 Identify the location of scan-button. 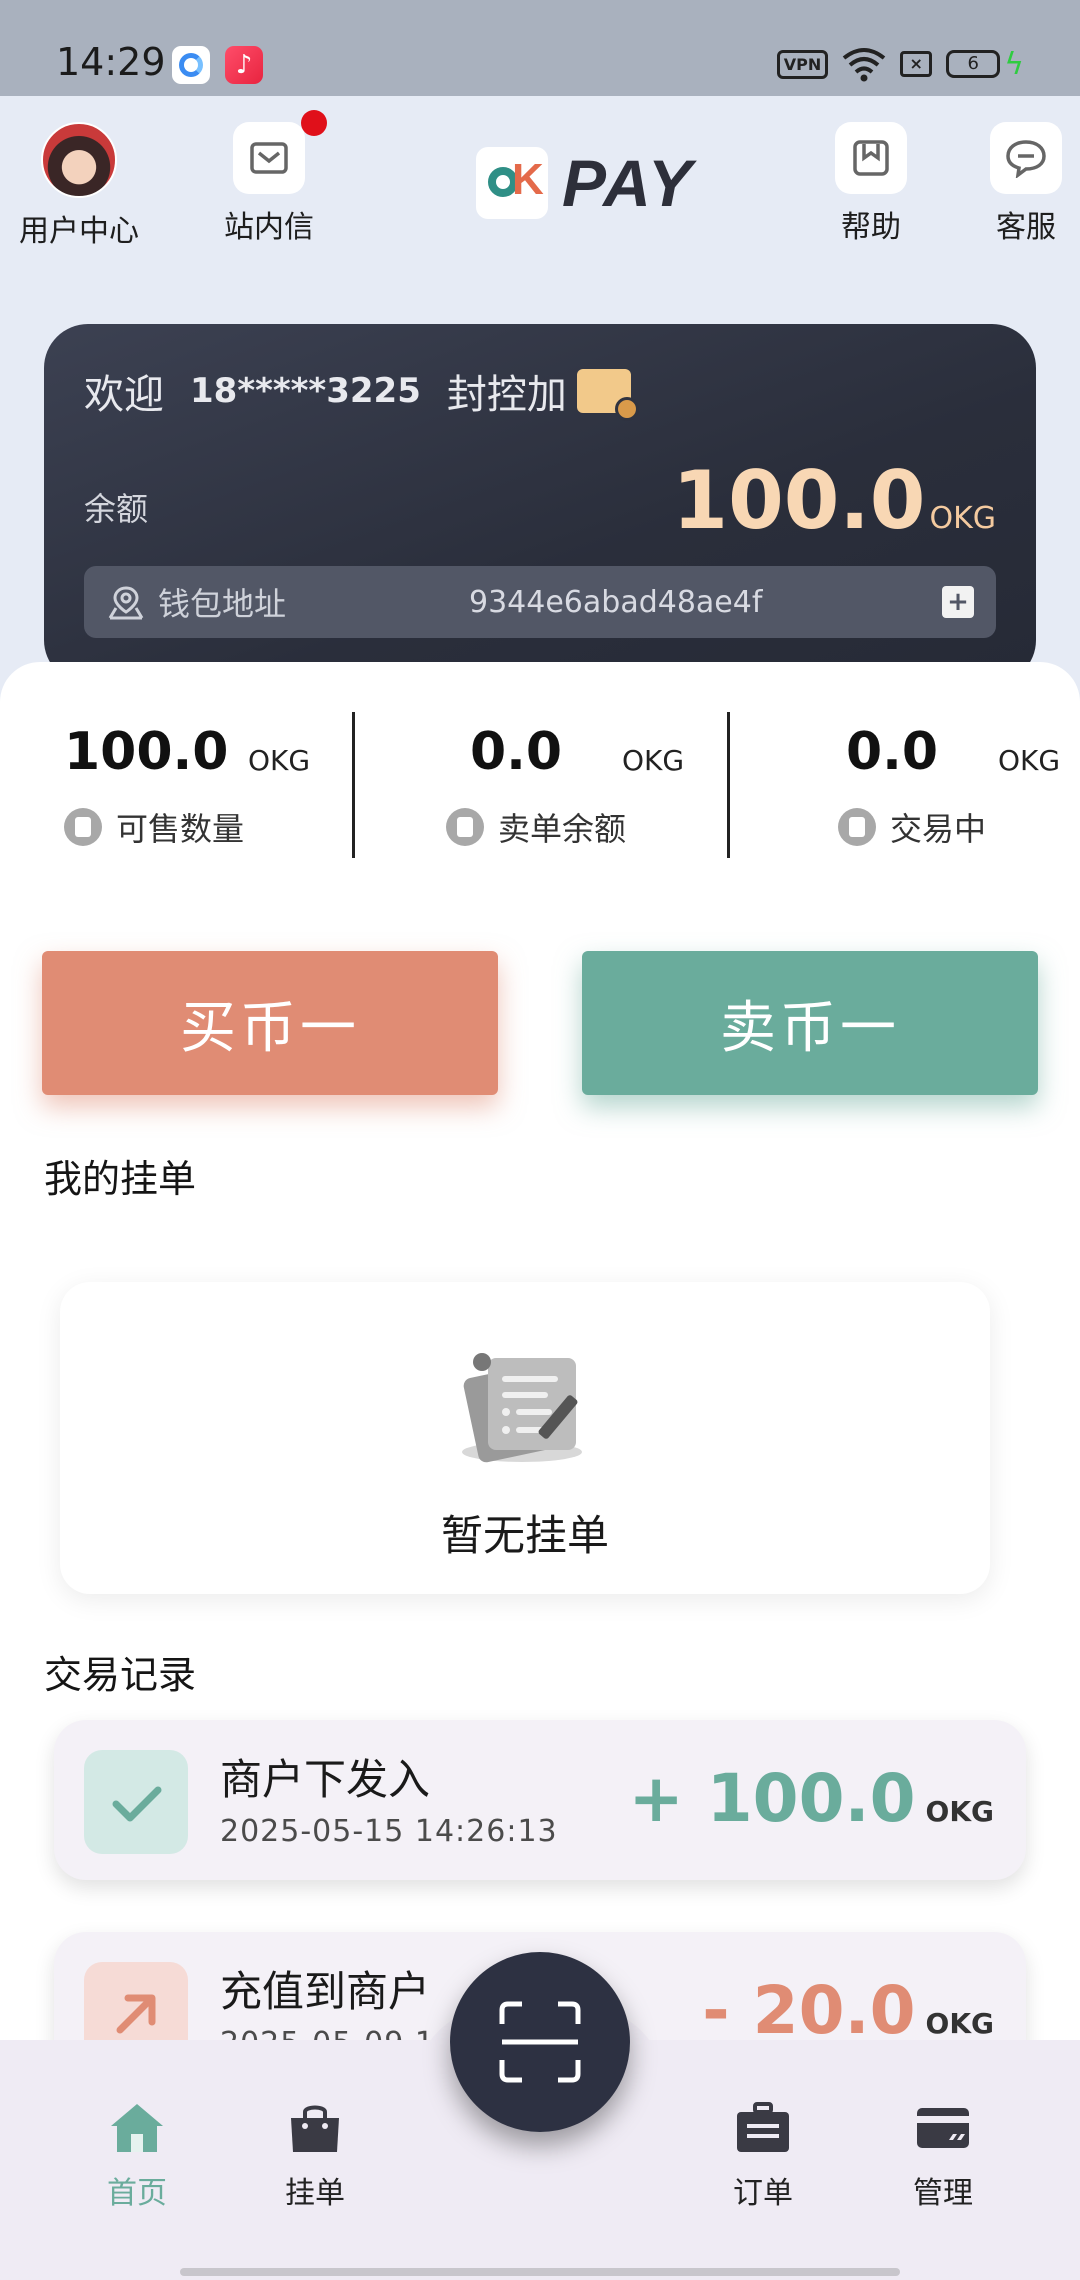
(540, 2042).